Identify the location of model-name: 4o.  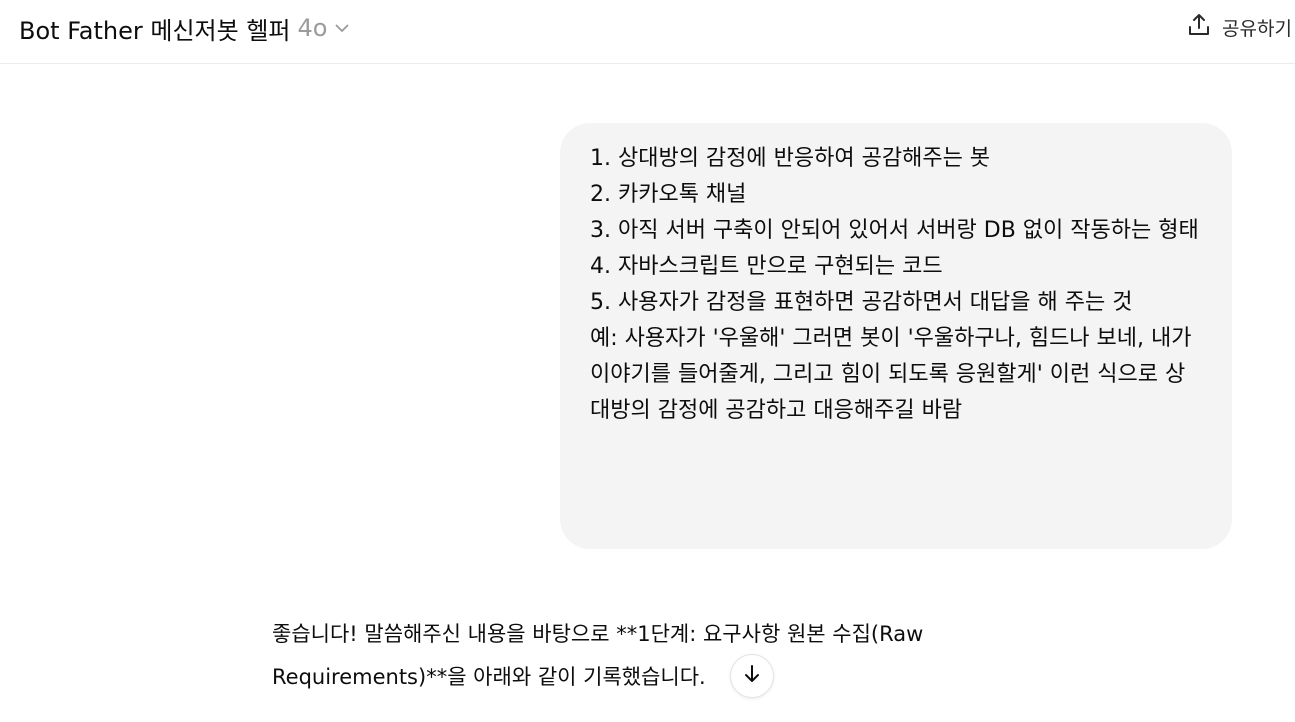
(312, 28).